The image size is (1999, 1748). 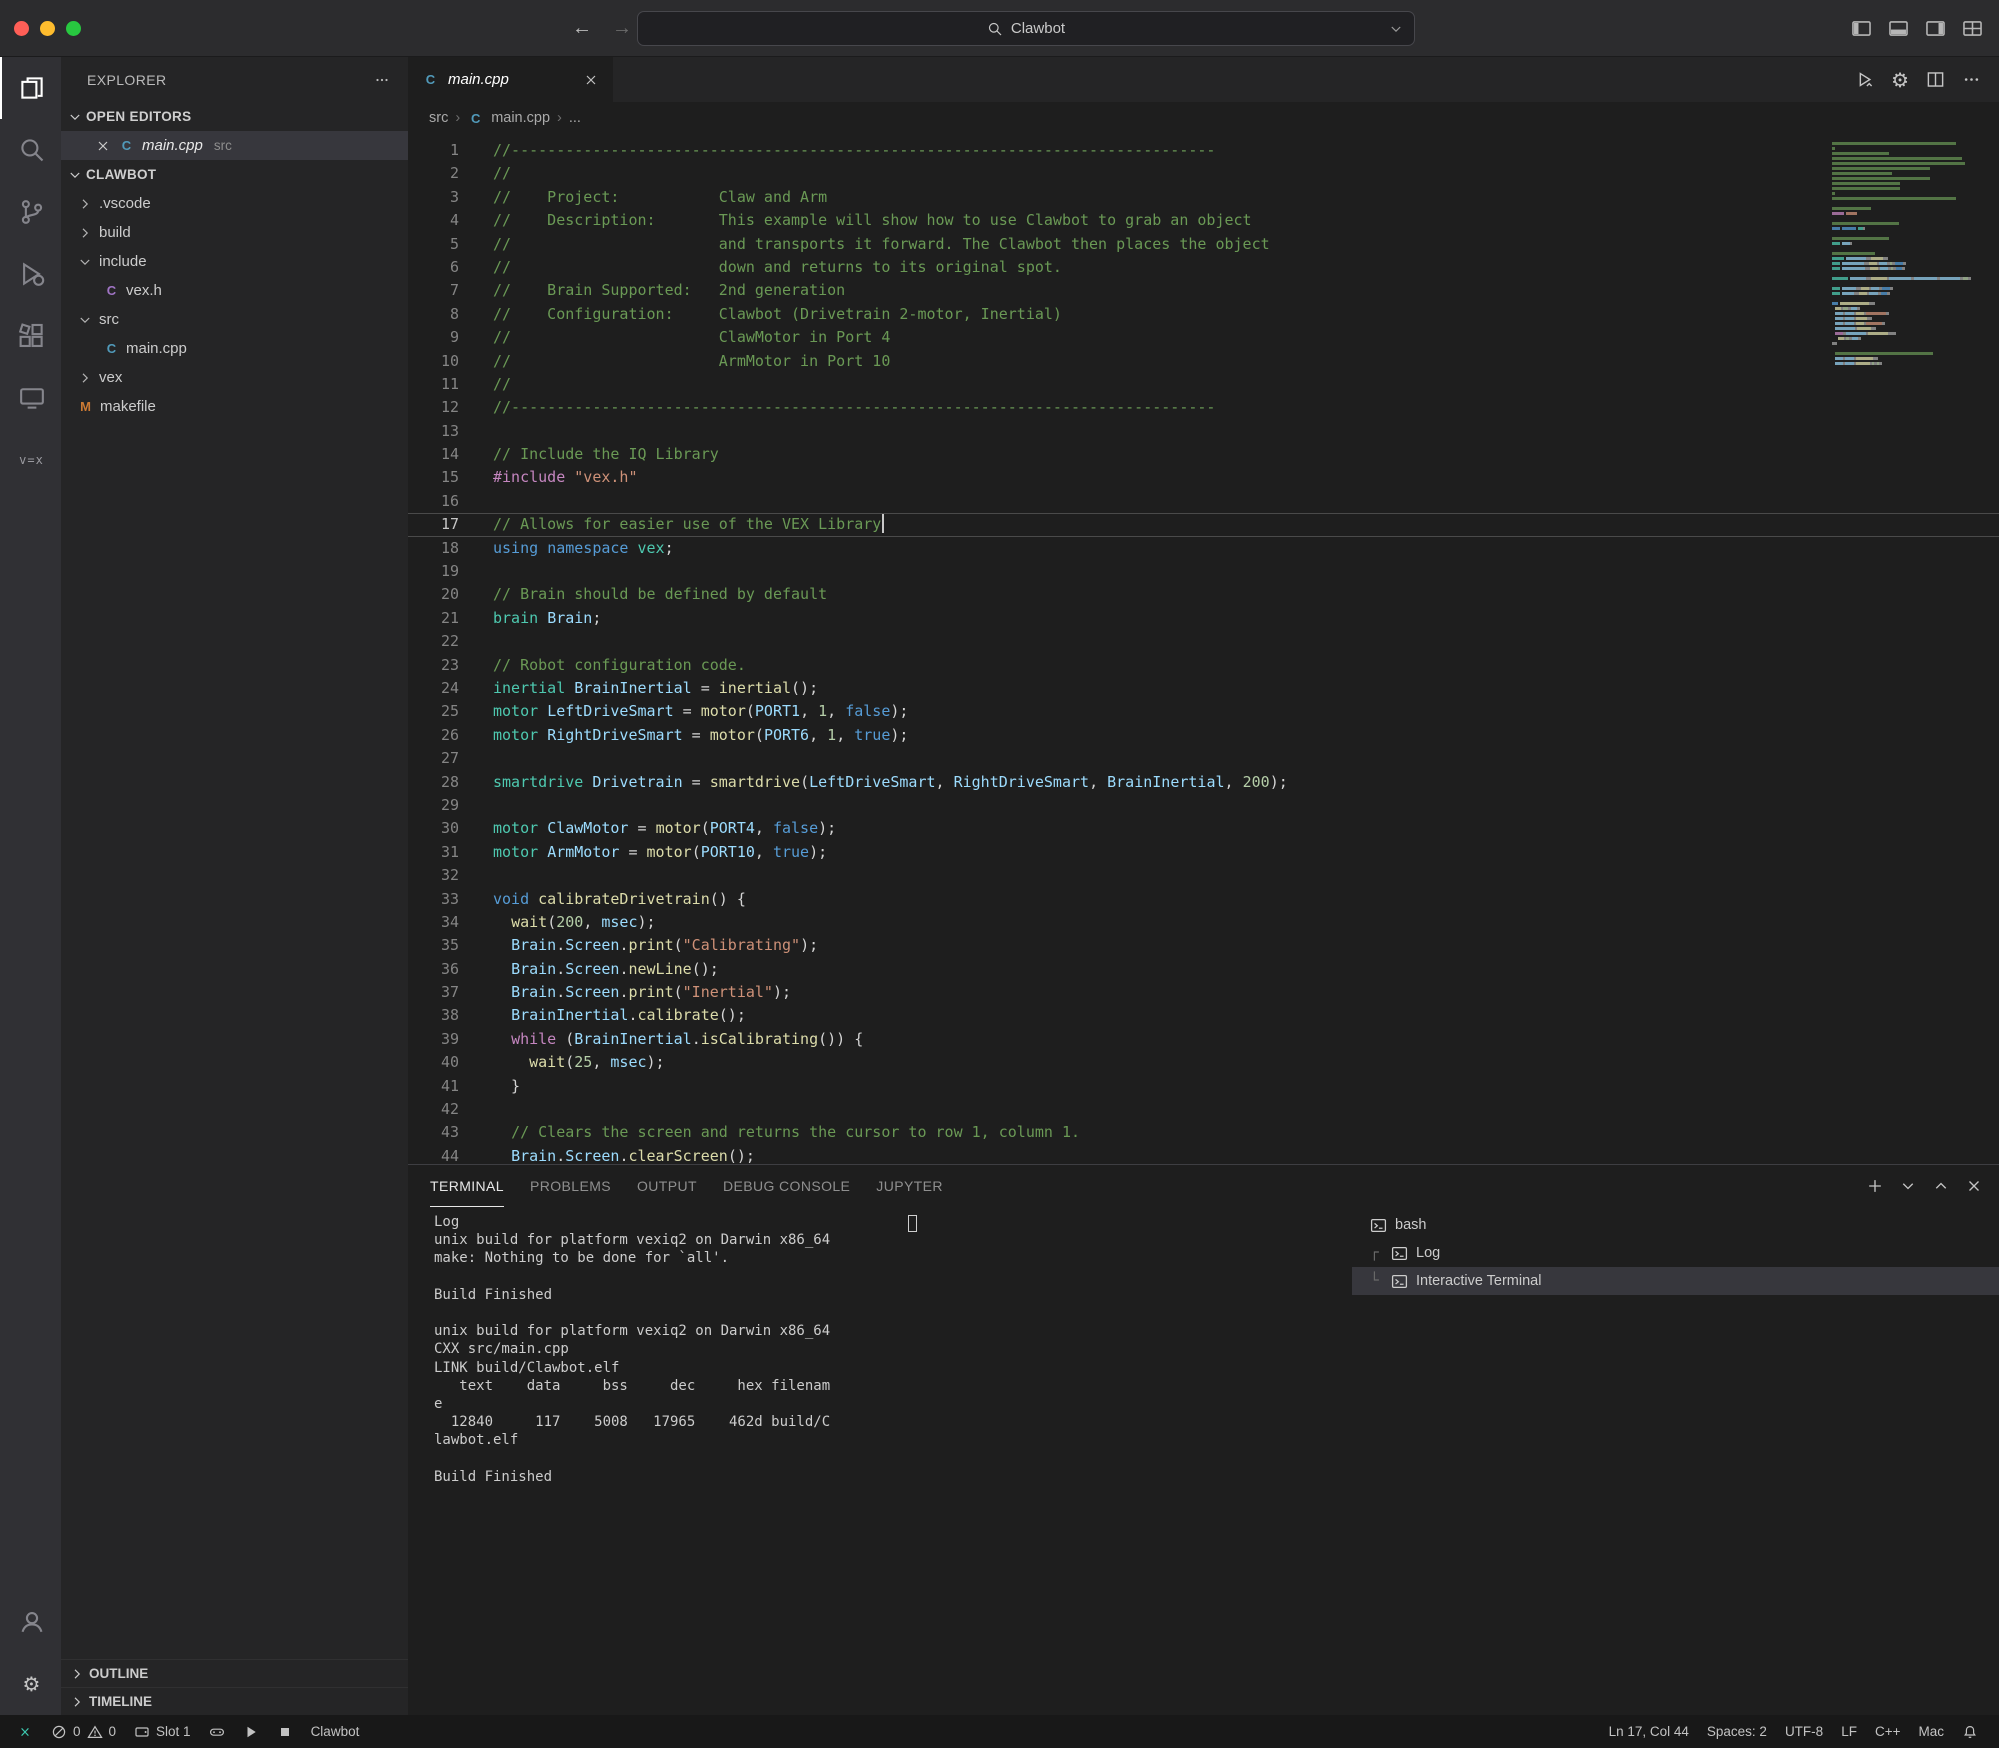 I want to click on line-number: 41, so click(x=449, y=1085).